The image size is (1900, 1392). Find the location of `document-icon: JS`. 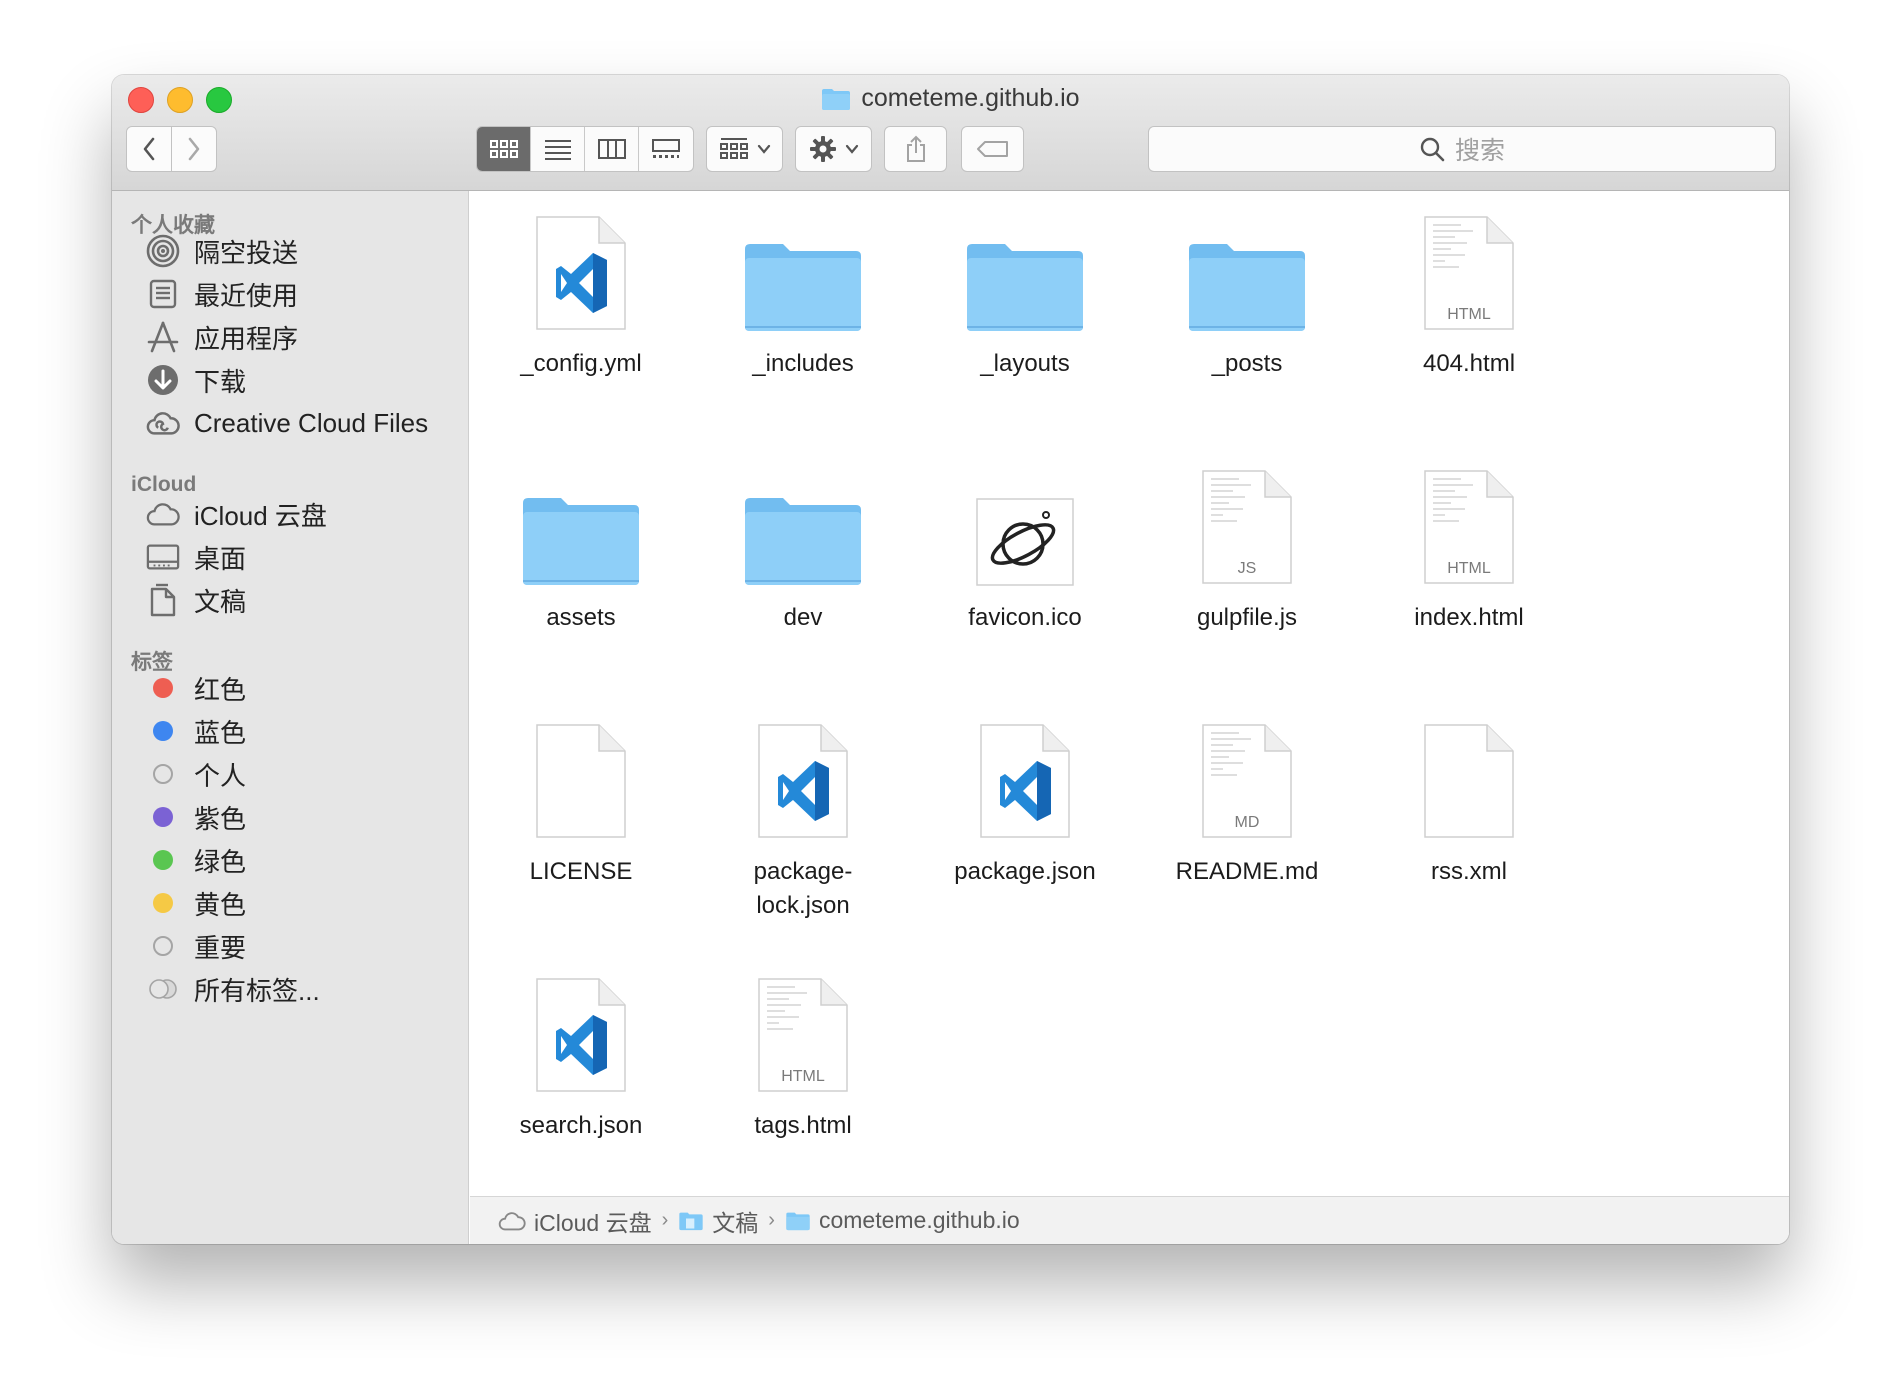

document-icon: JS is located at coordinates (1247, 524).